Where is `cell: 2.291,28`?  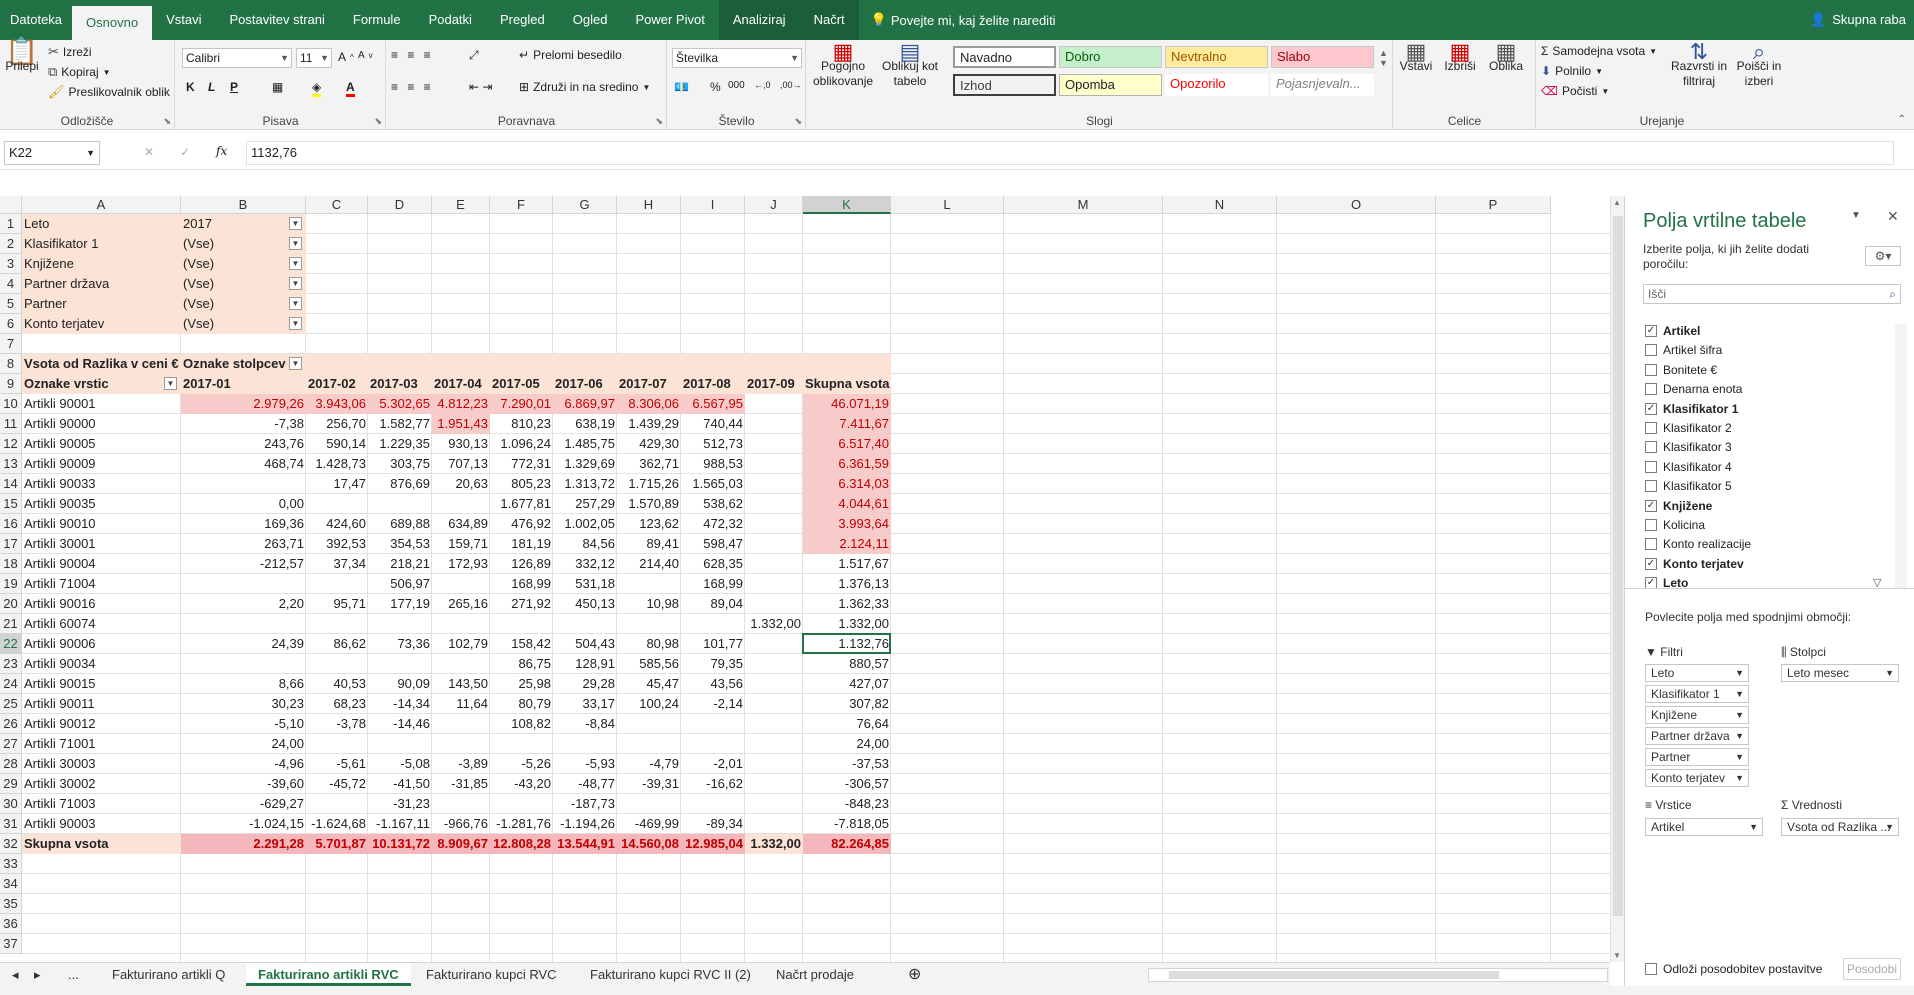
cell: 2.291,28 is located at coordinates (243, 844).